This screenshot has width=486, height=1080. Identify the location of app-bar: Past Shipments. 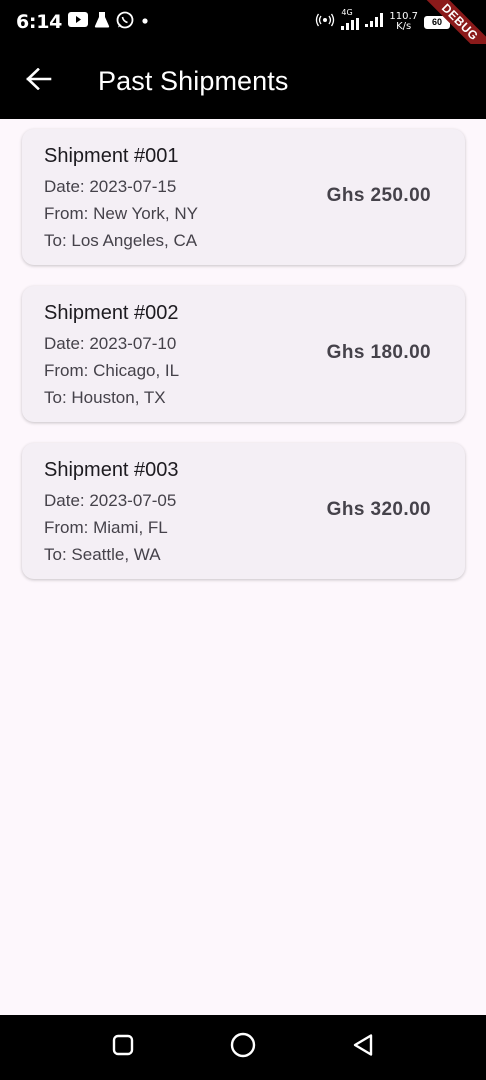
(243, 81).